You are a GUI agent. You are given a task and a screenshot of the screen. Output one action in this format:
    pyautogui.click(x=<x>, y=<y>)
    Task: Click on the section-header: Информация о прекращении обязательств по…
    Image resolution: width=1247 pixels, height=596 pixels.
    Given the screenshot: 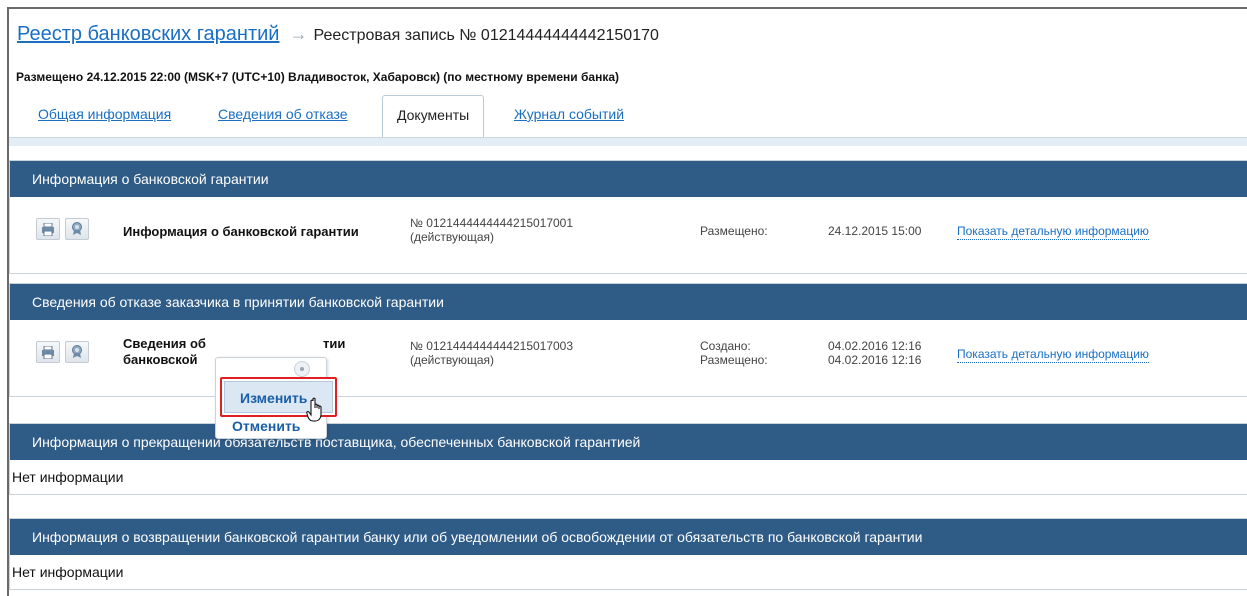 What is the action you would take?
    pyautogui.click(x=628, y=442)
    